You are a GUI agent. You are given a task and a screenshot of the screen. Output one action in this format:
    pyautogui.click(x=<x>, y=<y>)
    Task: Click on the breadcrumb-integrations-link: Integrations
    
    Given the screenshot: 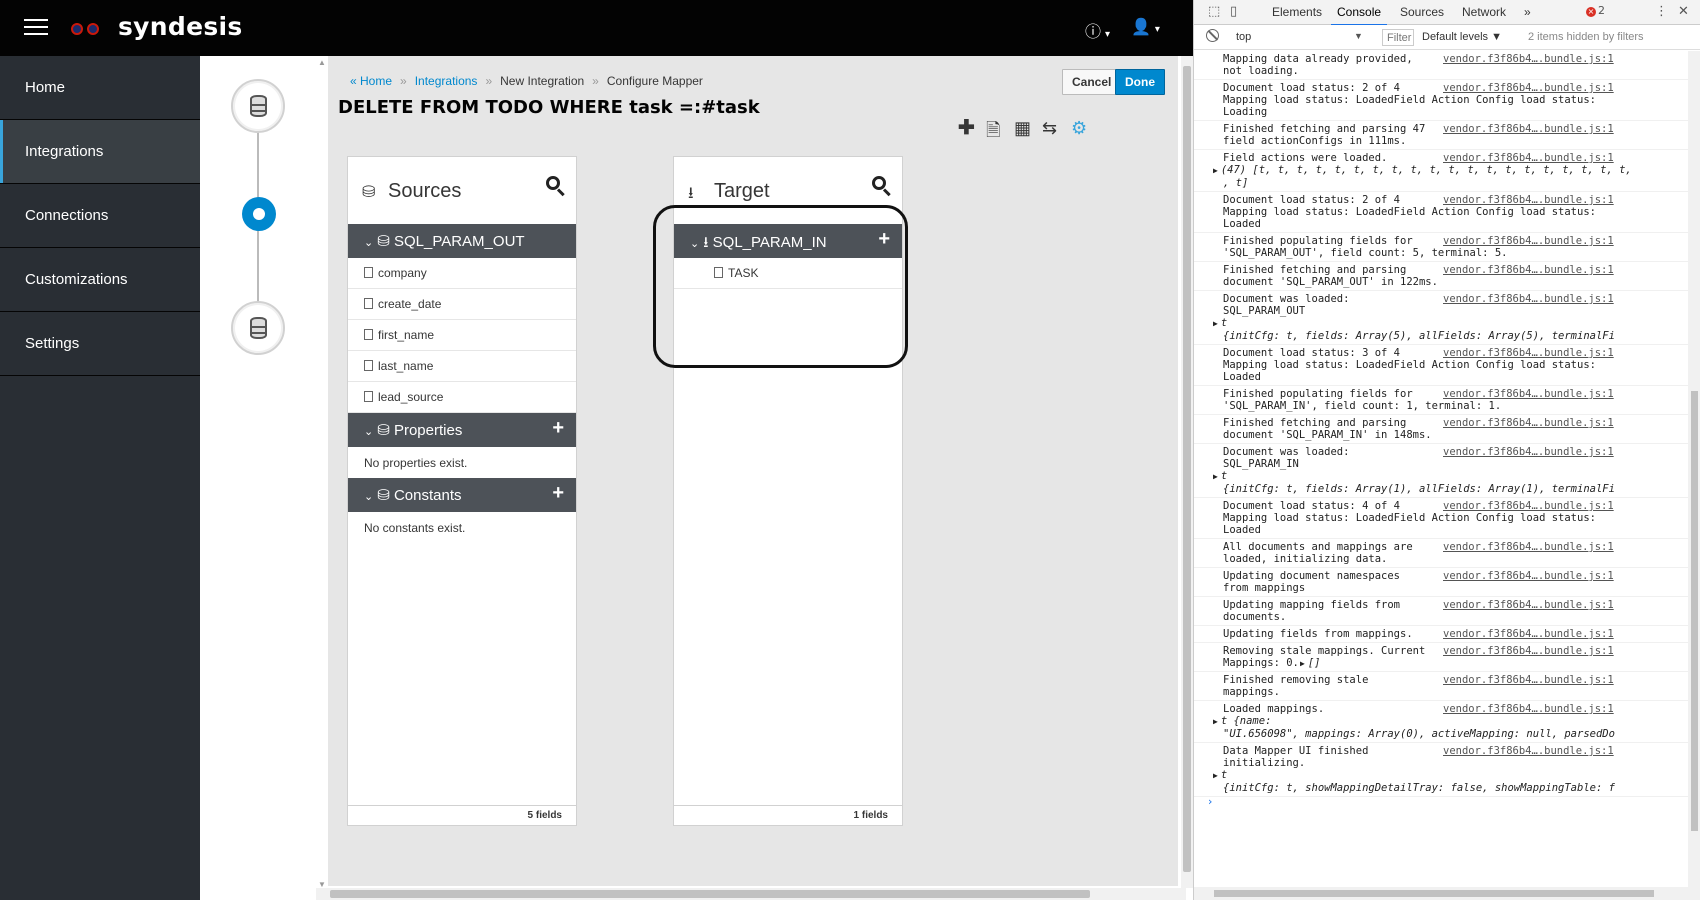 What is the action you would take?
    pyautogui.click(x=446, y=81)
    